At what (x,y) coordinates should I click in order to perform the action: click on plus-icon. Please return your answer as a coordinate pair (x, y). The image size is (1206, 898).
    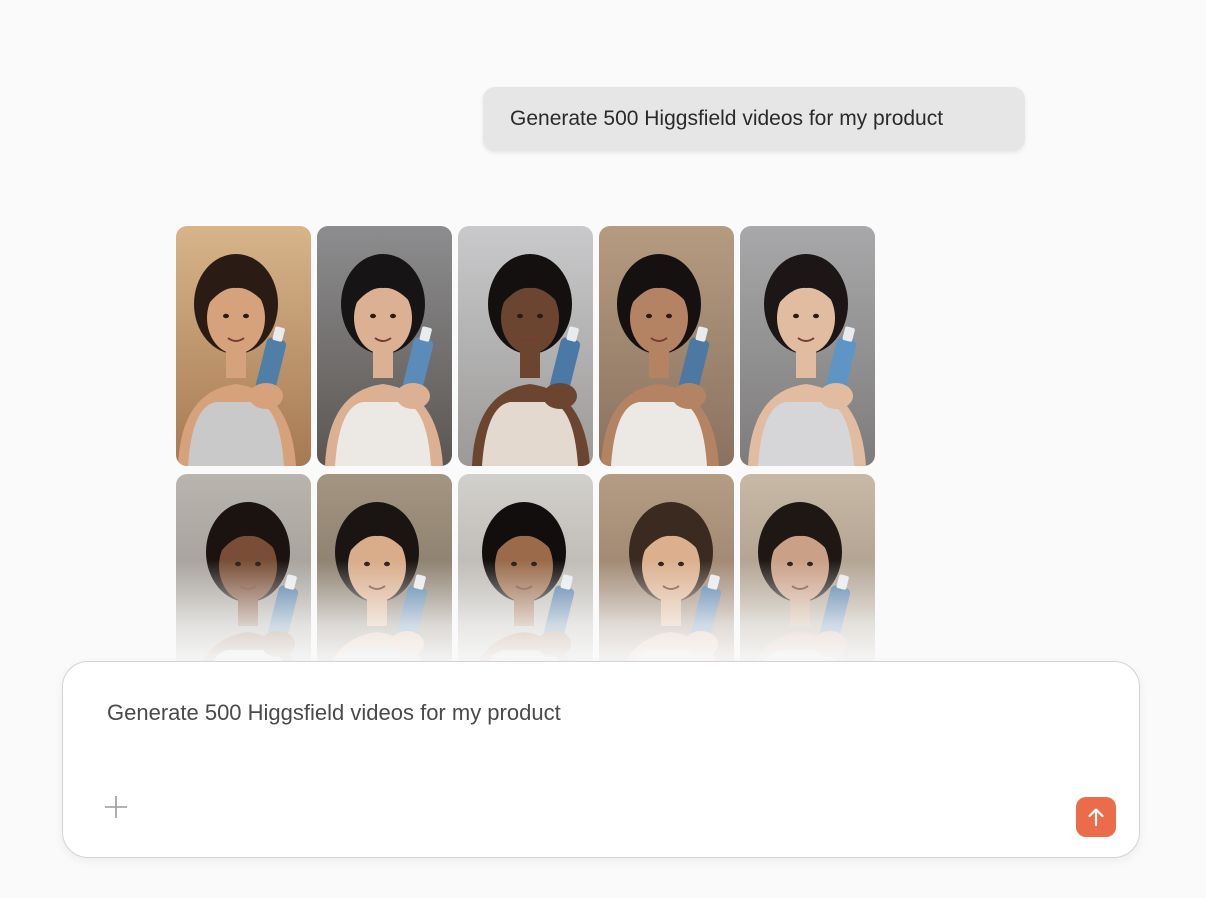
    Looking at the image, I should click on (116, 807).